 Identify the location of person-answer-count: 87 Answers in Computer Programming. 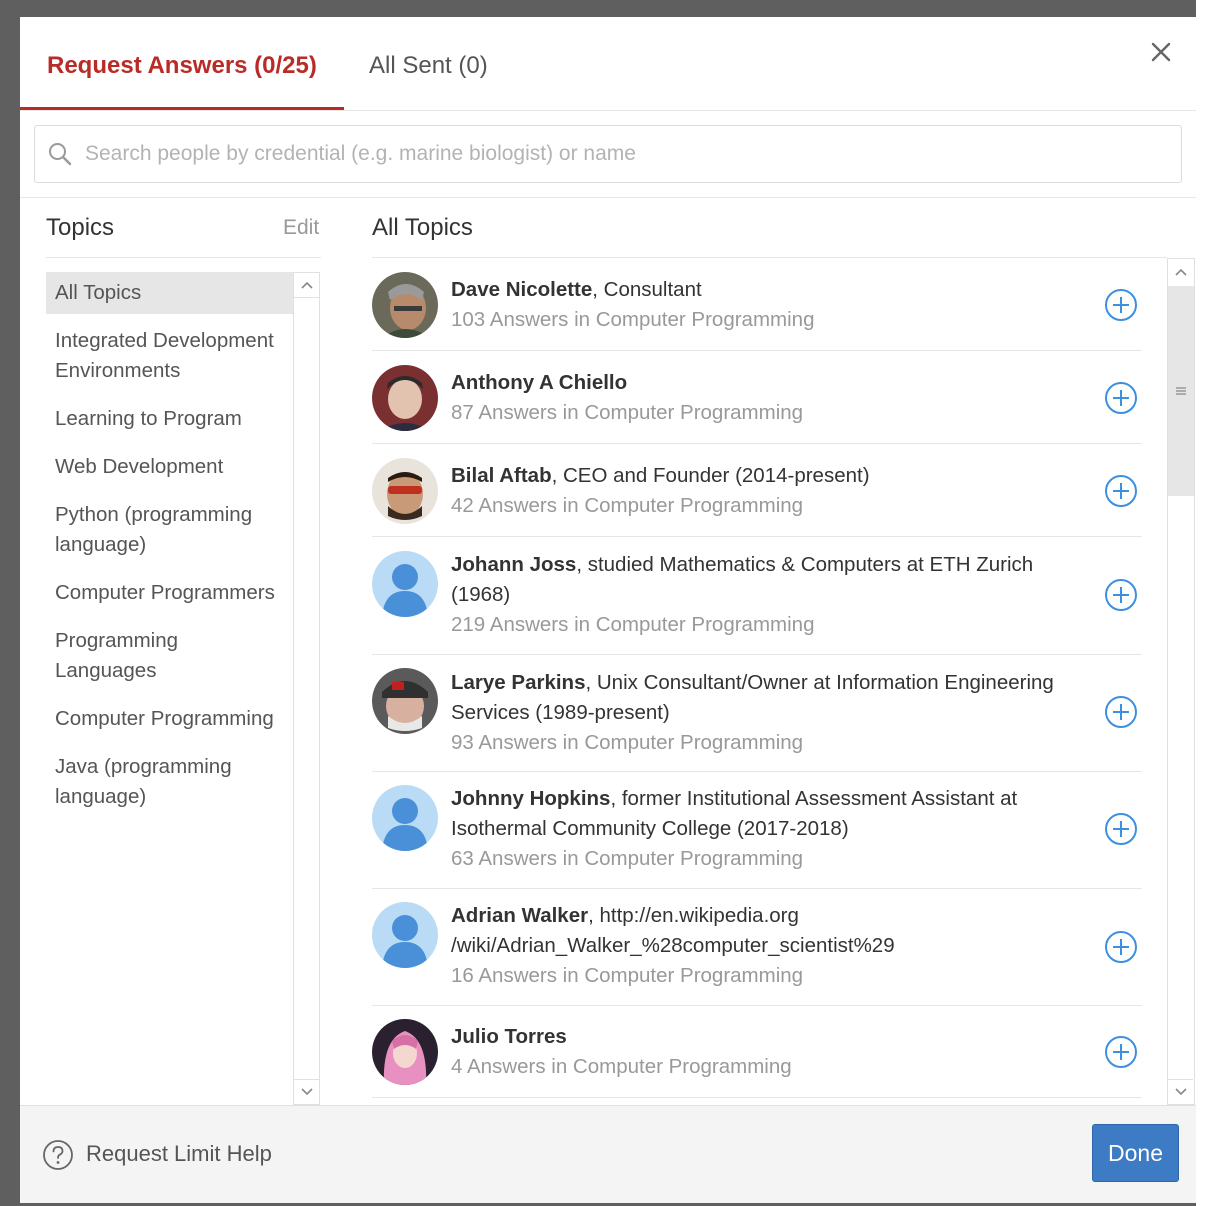
(627, 412).